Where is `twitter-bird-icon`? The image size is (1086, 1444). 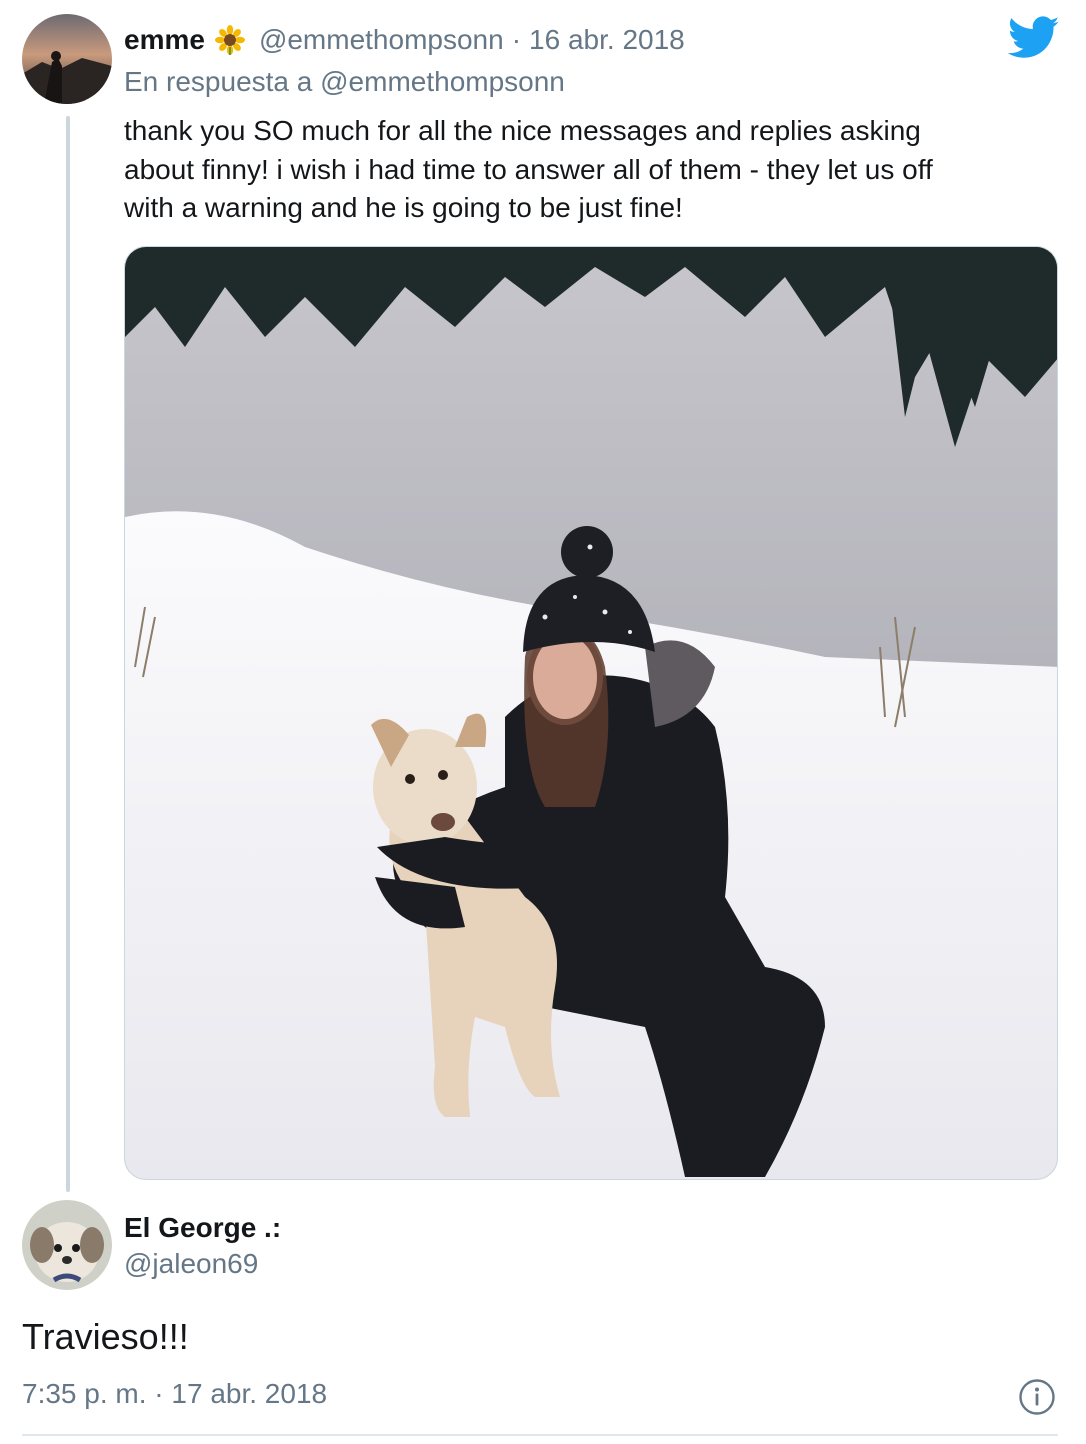
twitter-bird-icon is located at coordinates (1033, 38).